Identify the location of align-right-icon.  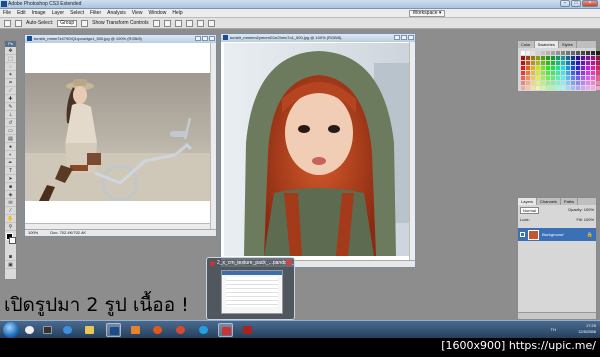
(211, 23).